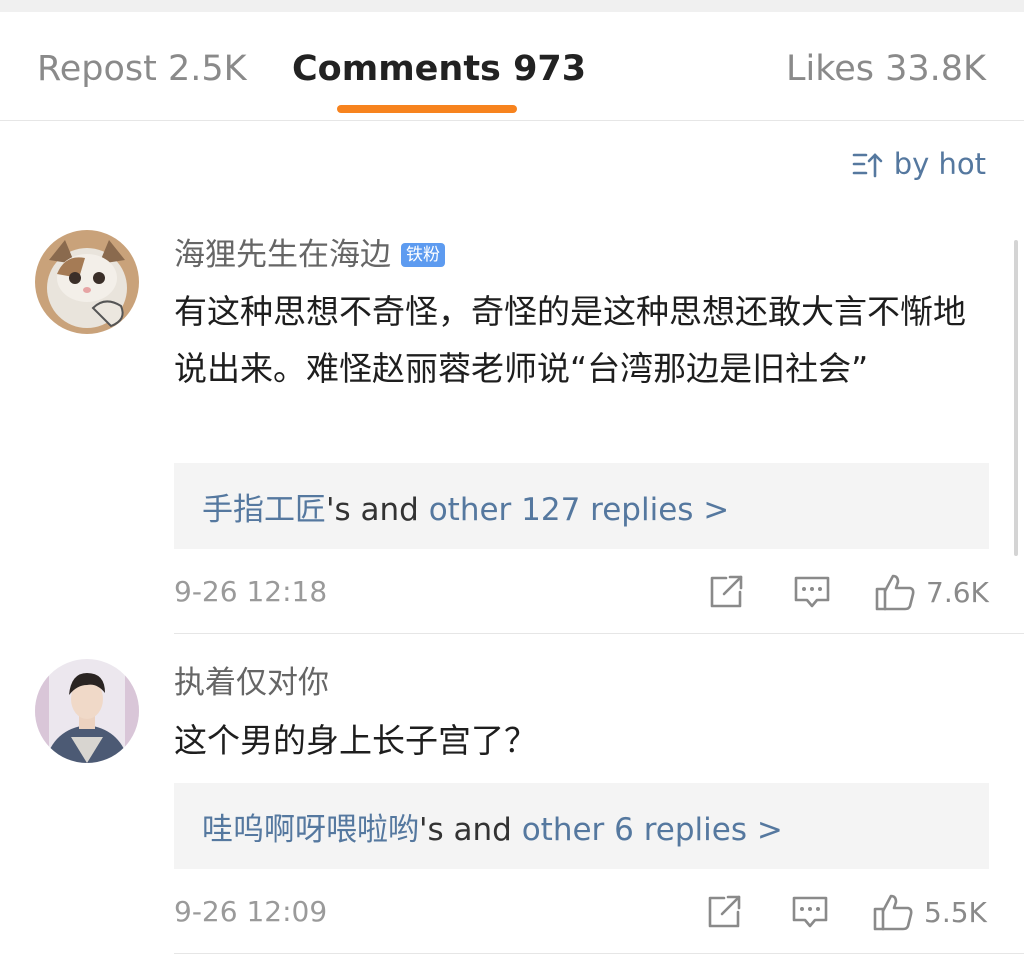 Image resolution: width=1024 pixels, height=964 pixels. I want to click on active-tab-indicator, so click(427, 109).